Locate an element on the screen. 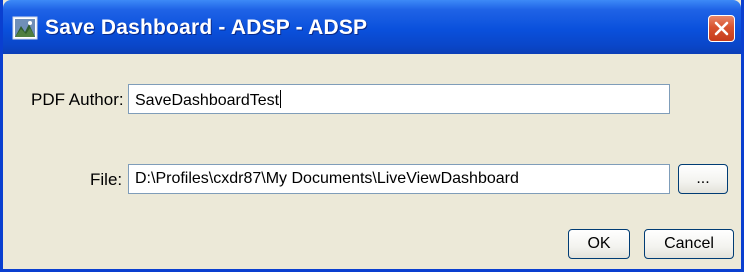 The height and width of the screenshot is (272, 744). pdf-author-value: SaveDashboardTest is located at coordinates (207, 100).